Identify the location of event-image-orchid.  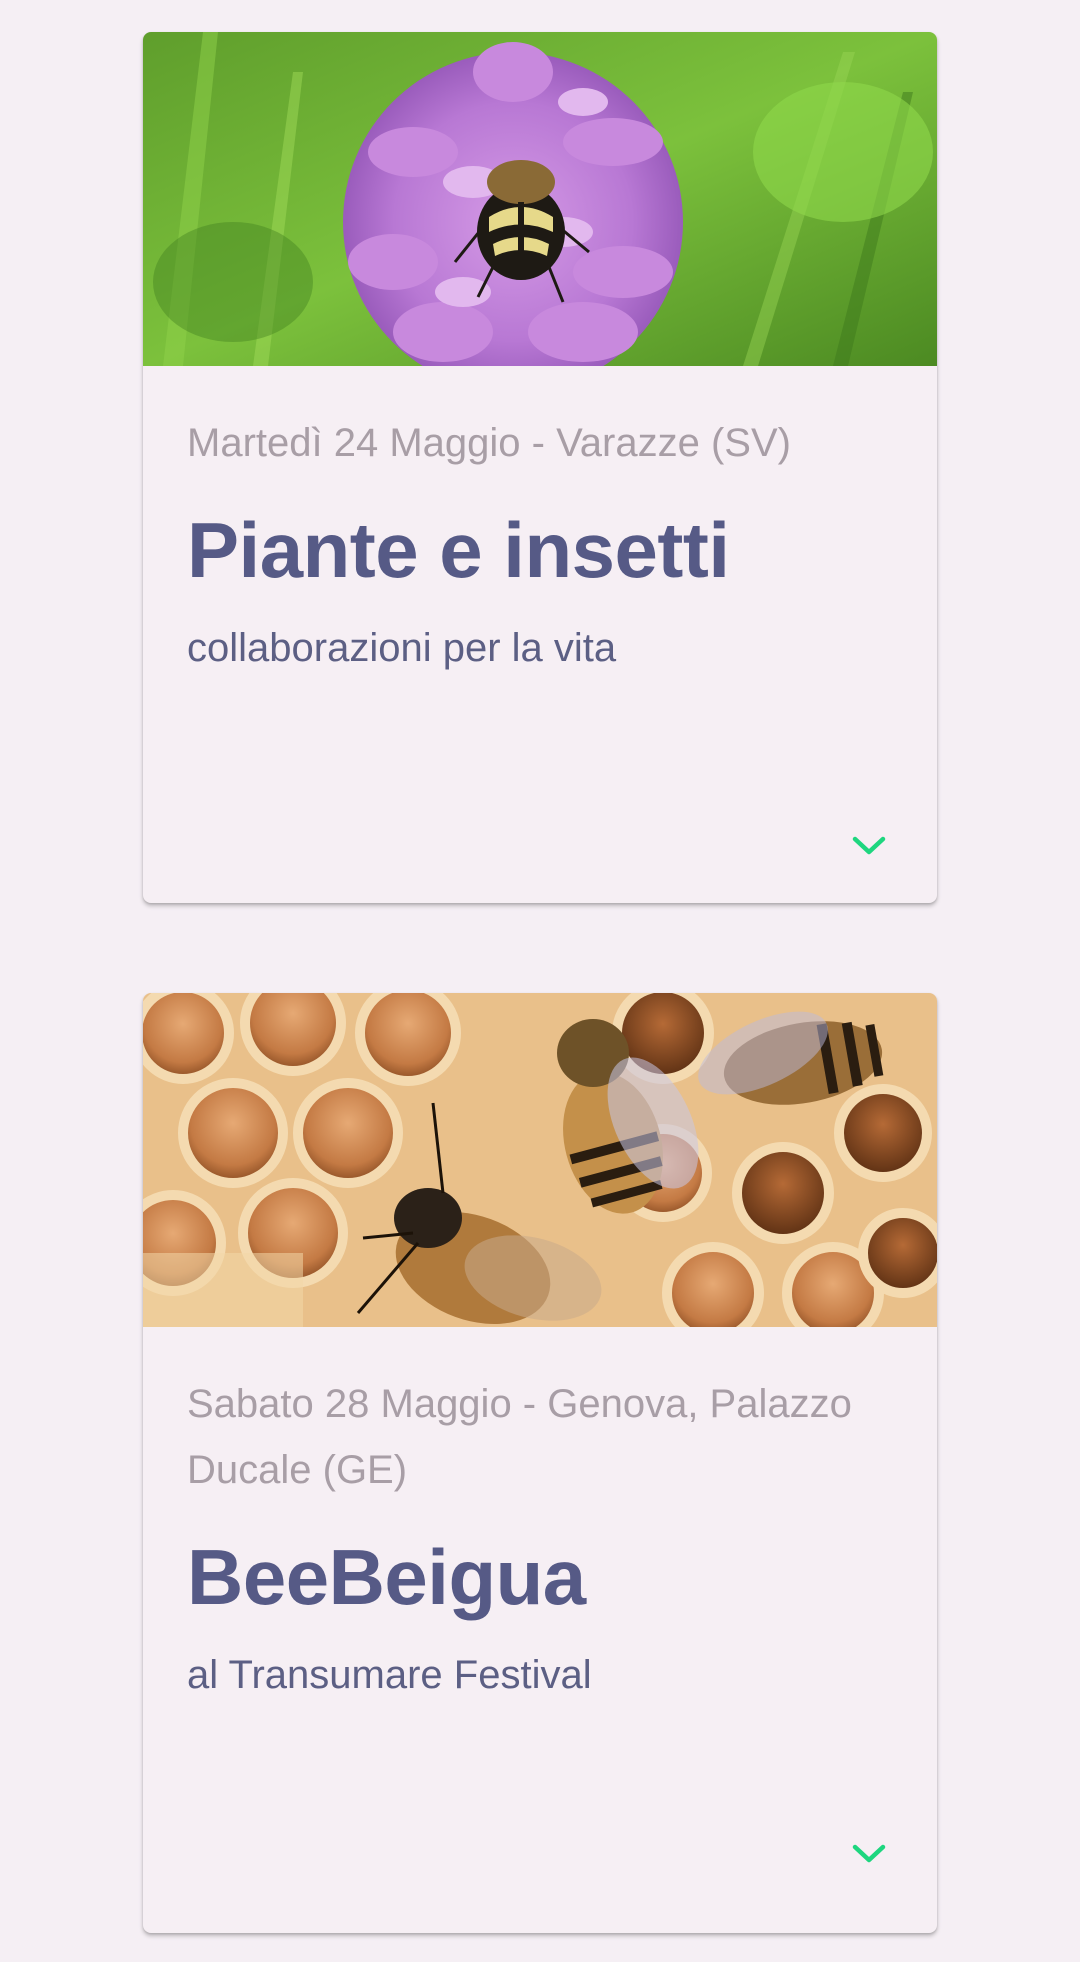
(540, 199).